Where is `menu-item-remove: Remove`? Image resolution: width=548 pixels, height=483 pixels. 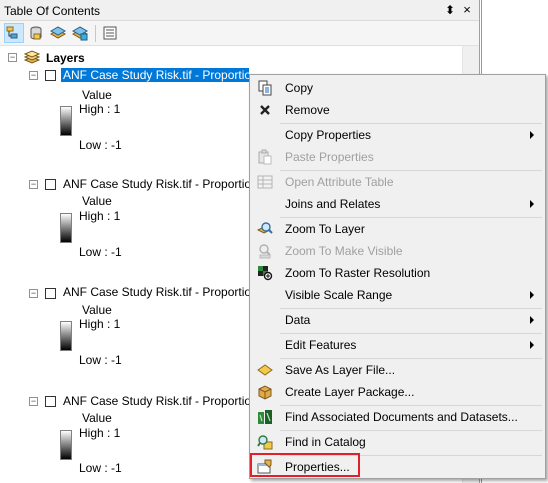 menu-item-remove: Remove is located at coordinates (397, 110).